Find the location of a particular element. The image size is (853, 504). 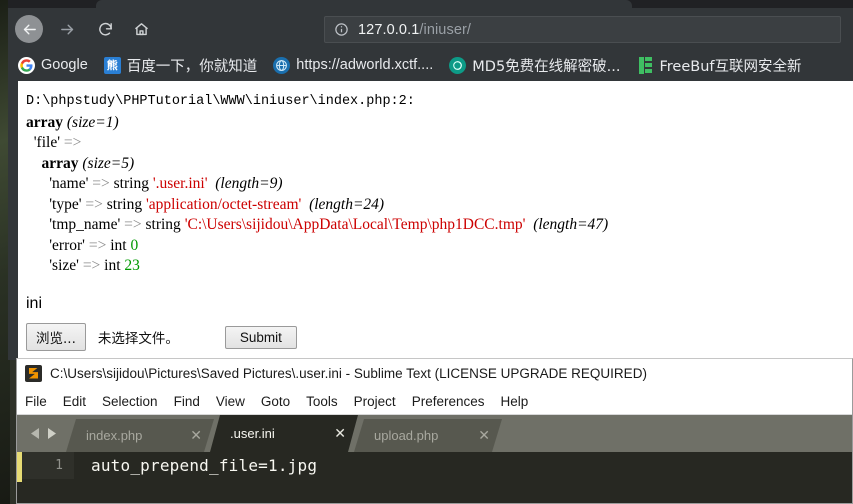

bookmark-label: Google is located at coordinates (64, 65).